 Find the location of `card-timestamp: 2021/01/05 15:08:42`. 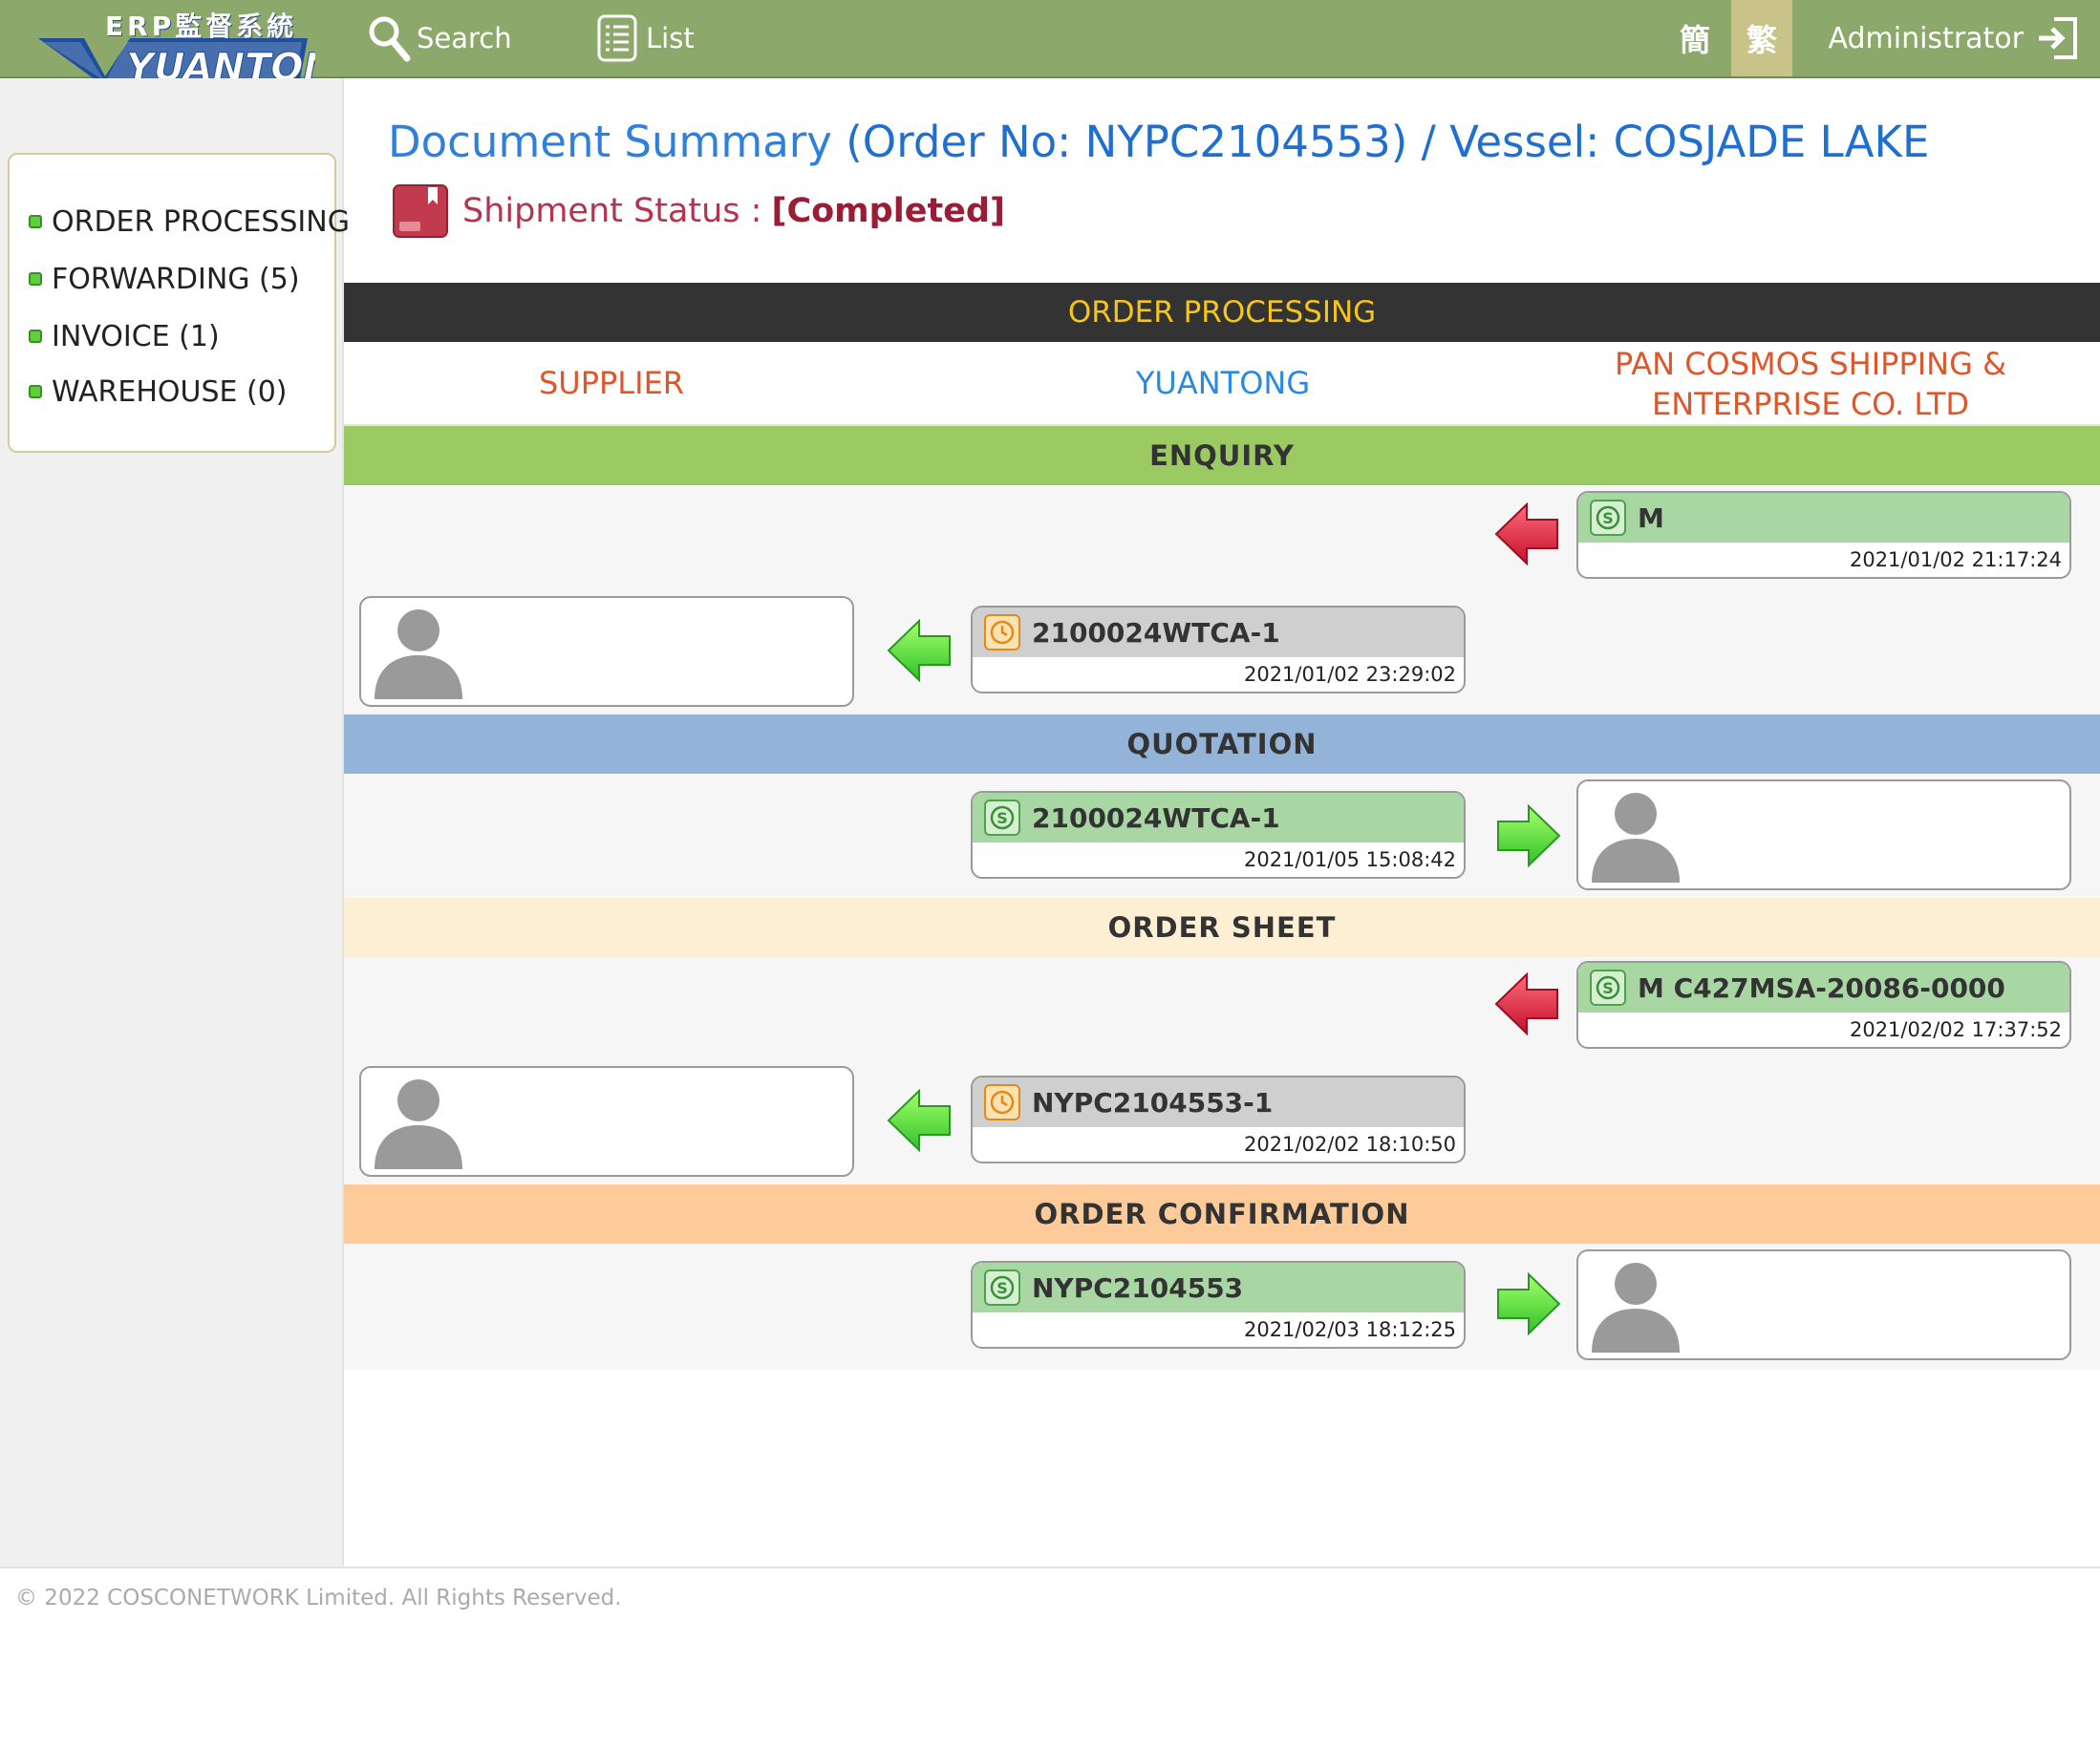

card-timestamp: 2021/01/05 15:08:42 is located at coordinates (1349, 859).